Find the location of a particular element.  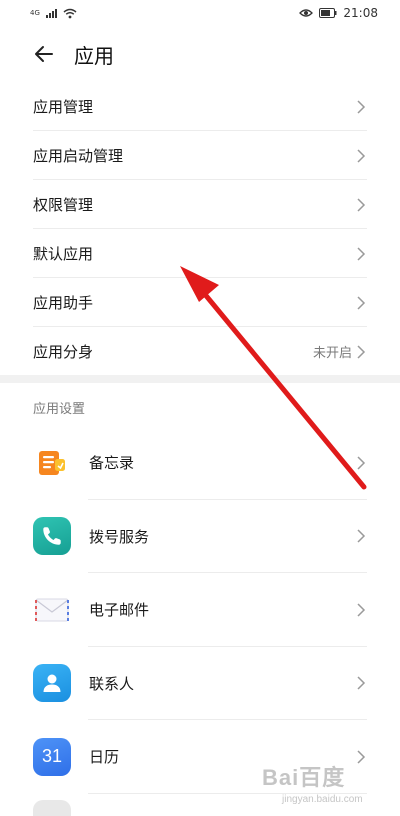

menu-item-label: 默认应用 is located at coordinates (63, 254).